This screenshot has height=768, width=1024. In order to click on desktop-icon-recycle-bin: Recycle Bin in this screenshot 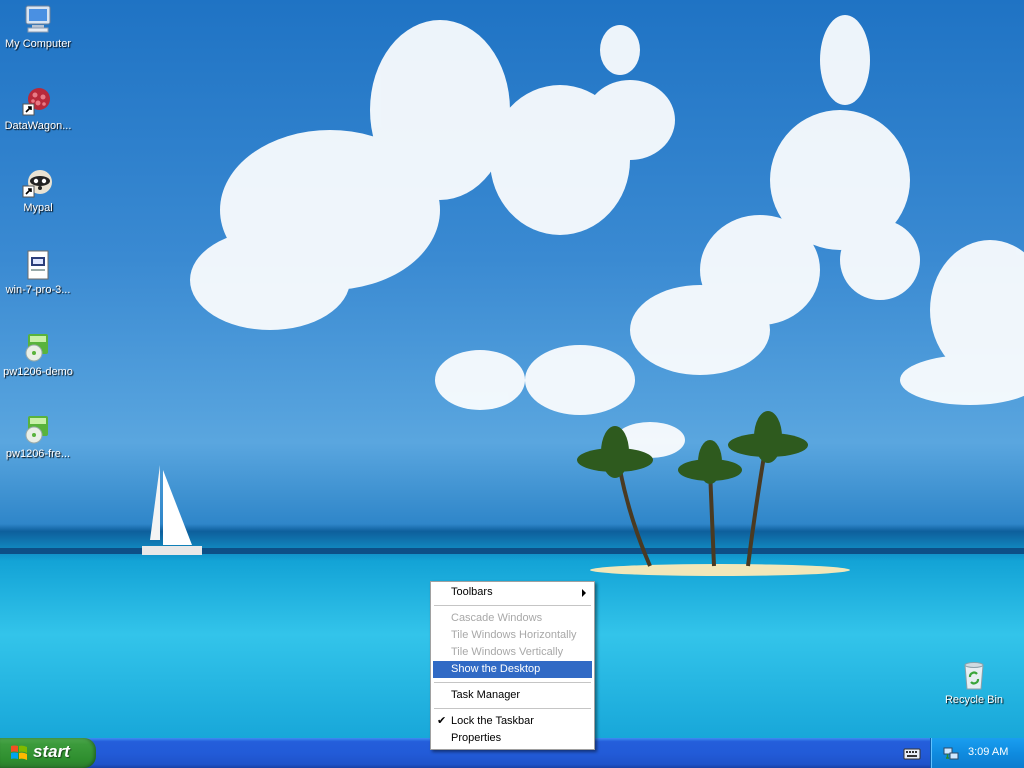, I will do `click(974, 682)`.